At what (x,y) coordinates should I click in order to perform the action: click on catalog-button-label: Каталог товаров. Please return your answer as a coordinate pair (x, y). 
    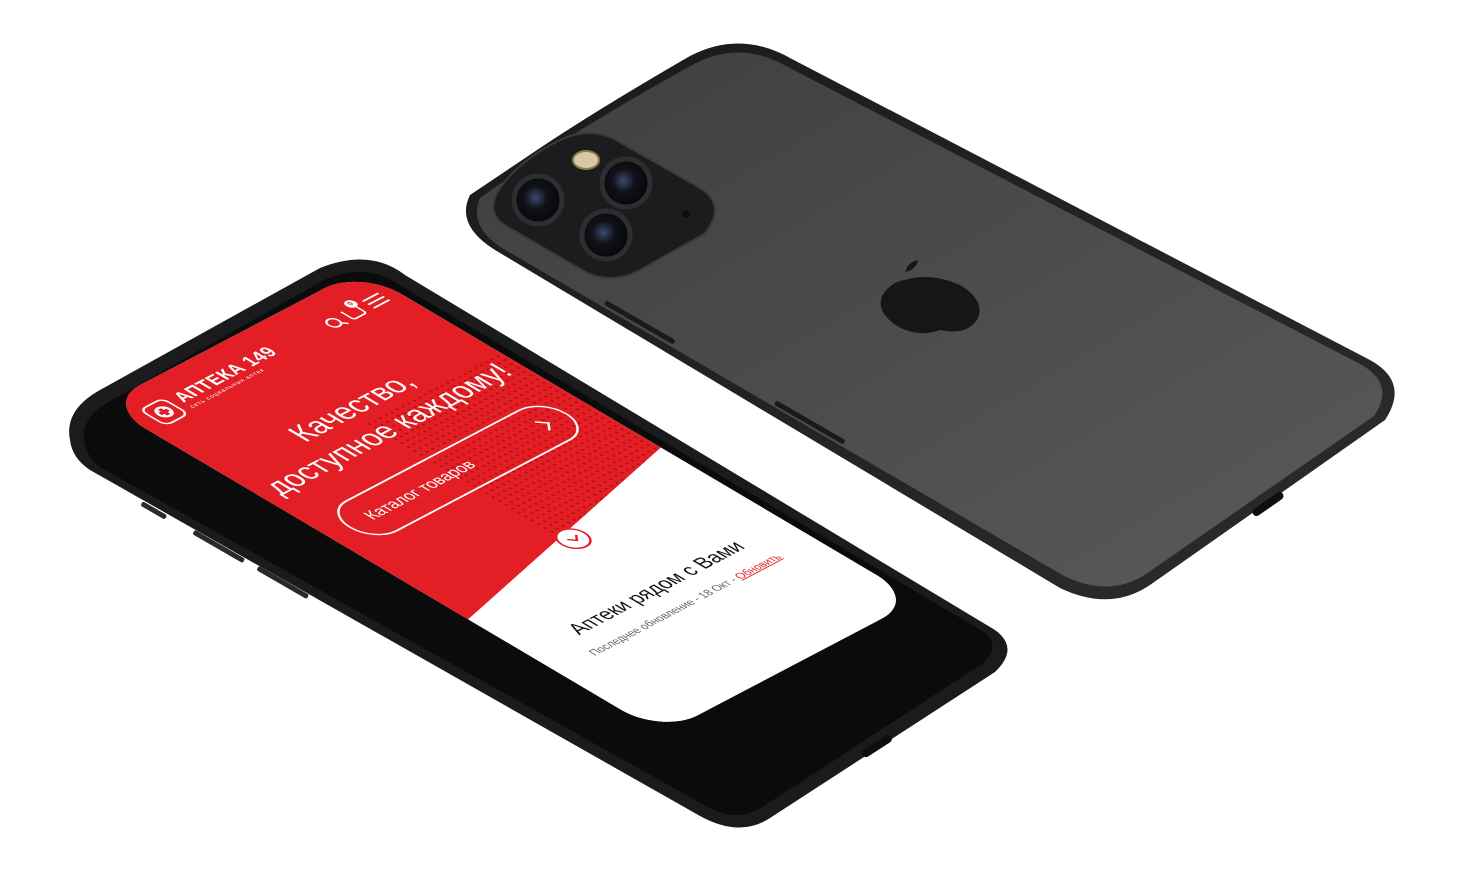
    Looking at the image, I should click on (420, 490).